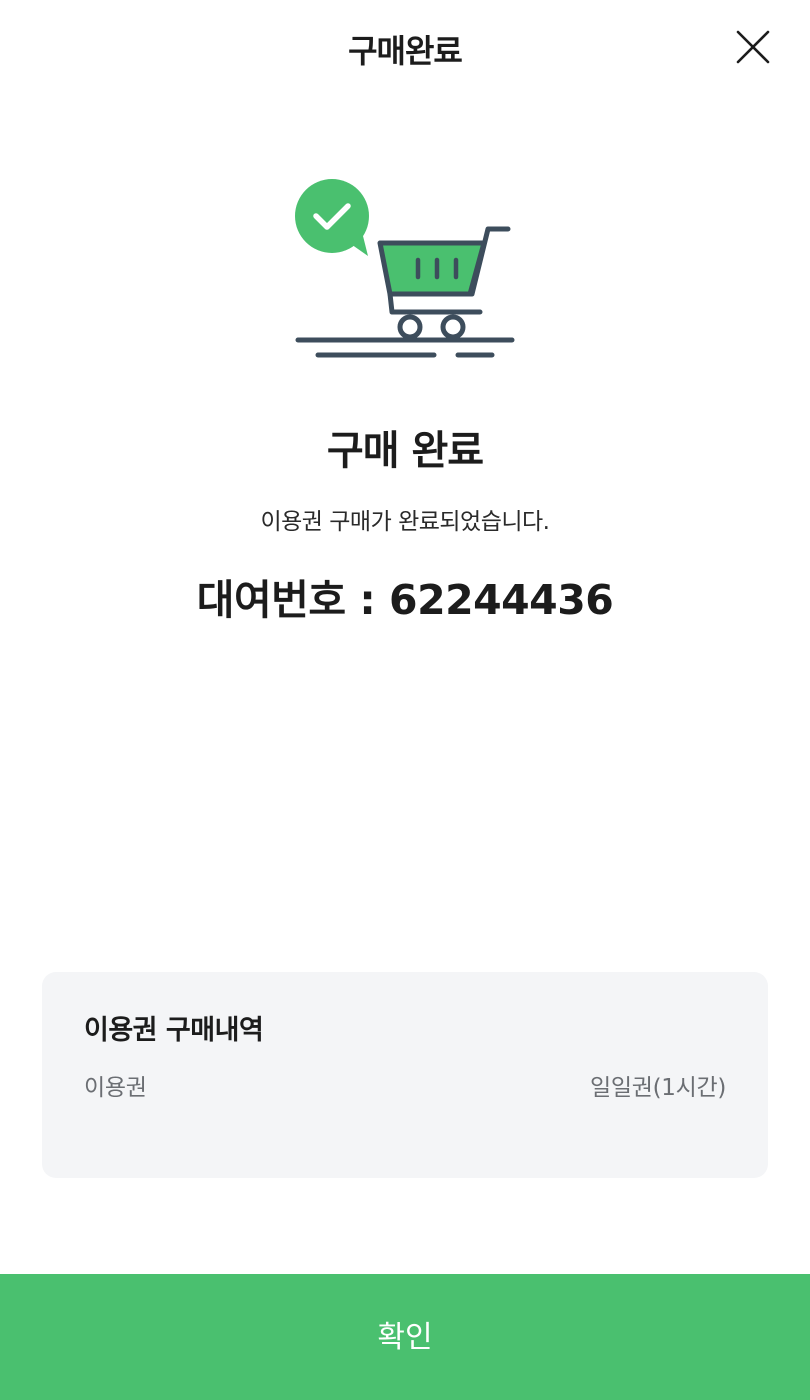 Image resolution: width=810 pixels, height=1400 pixels. Describe the element at coordinates (405, 451) in the screenshot. I see `complete-heading: 구매 완료` at that location.